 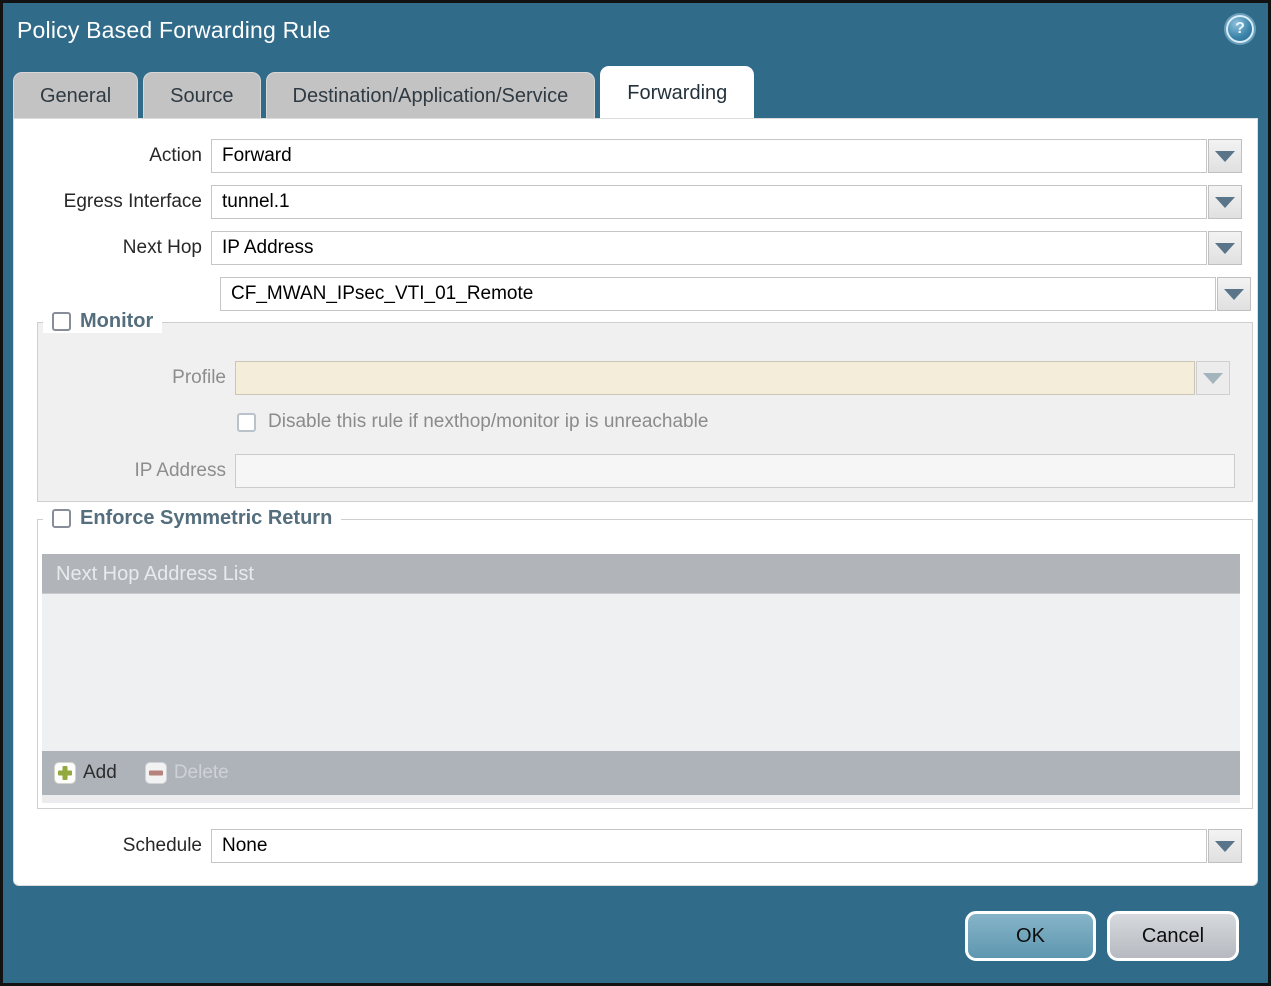 What do you see at coordinates (162, 247) in the screenshot?
I see `next-hop-label: Next Hop` at bounding box center [162, 247].